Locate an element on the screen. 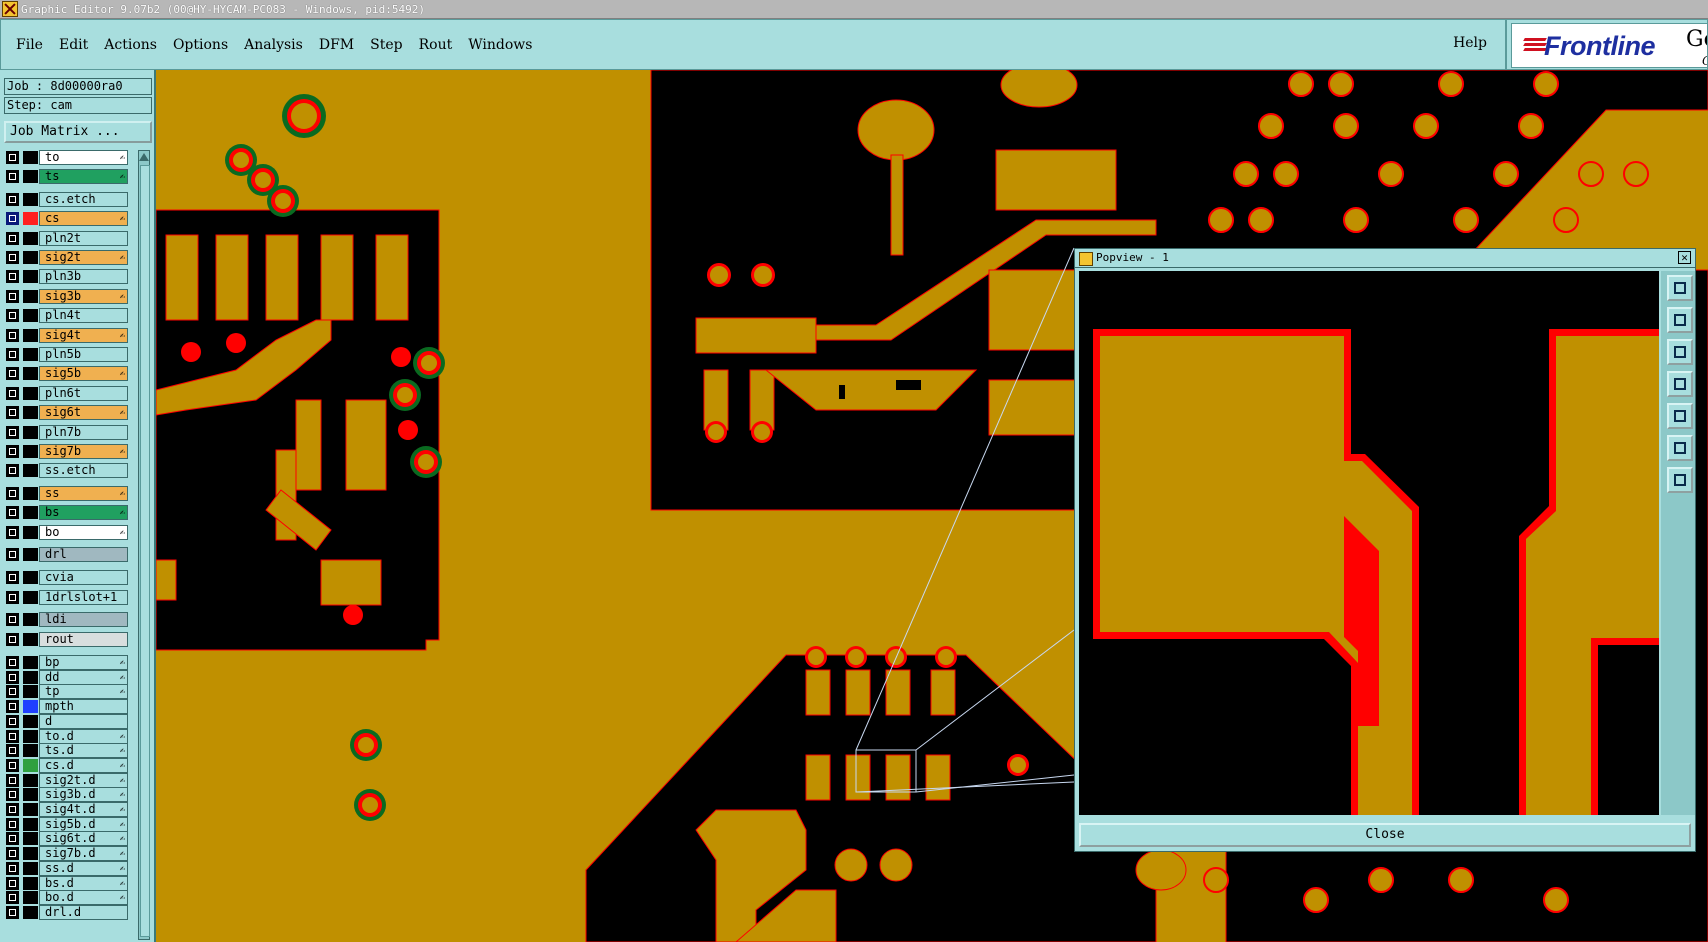 The width and height of the screenshot is (1708, 942). layer-row: bo.d ✍ is located at coordinates (69, 898).